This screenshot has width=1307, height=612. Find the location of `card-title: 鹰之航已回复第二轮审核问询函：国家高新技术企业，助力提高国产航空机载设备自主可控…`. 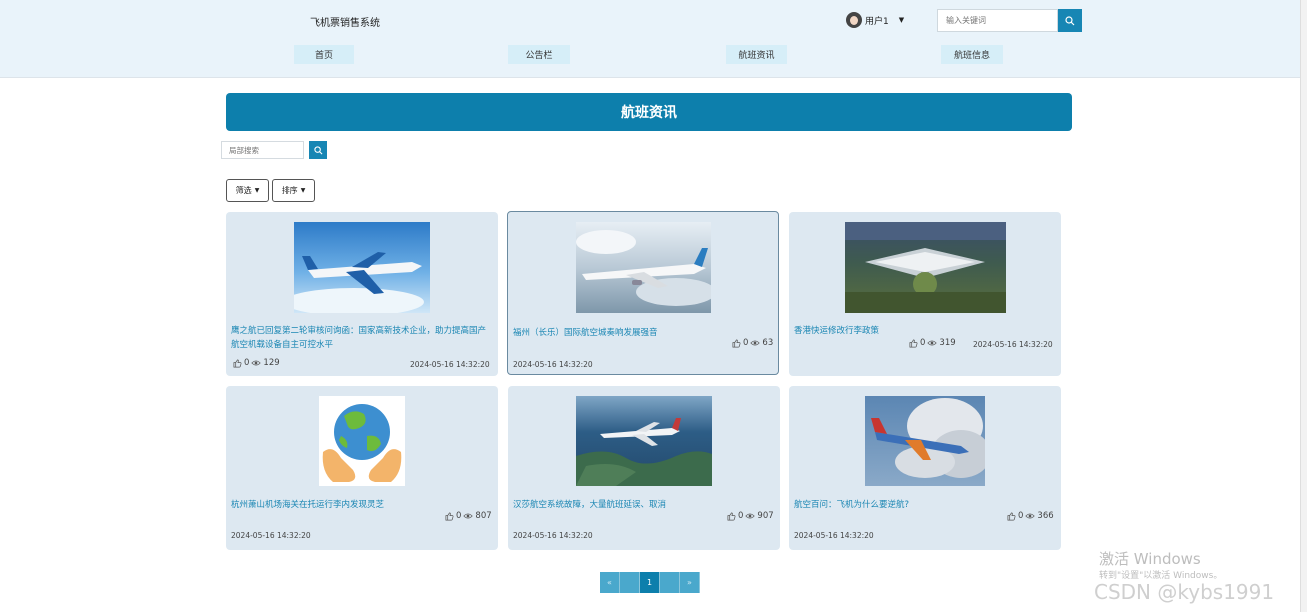

card-title: 鹰之航已回复第二轮审核问询函：国家高新技术企业，助力提高国产航空机载设备自主可控… is located at coordinates (362, 338).